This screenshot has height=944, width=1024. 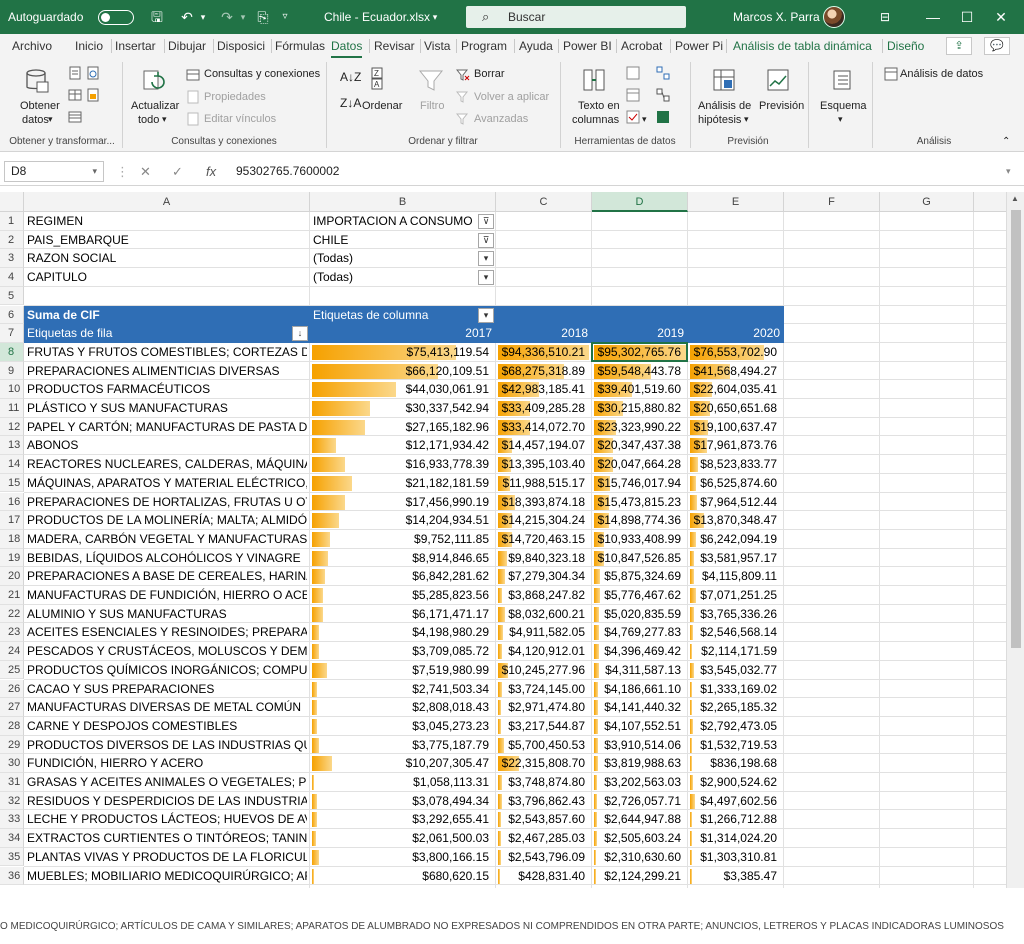 What do you see at coordinates (12, 558) in the screenshot?
I see `row-header: 19` at bounding box center [12, 558].